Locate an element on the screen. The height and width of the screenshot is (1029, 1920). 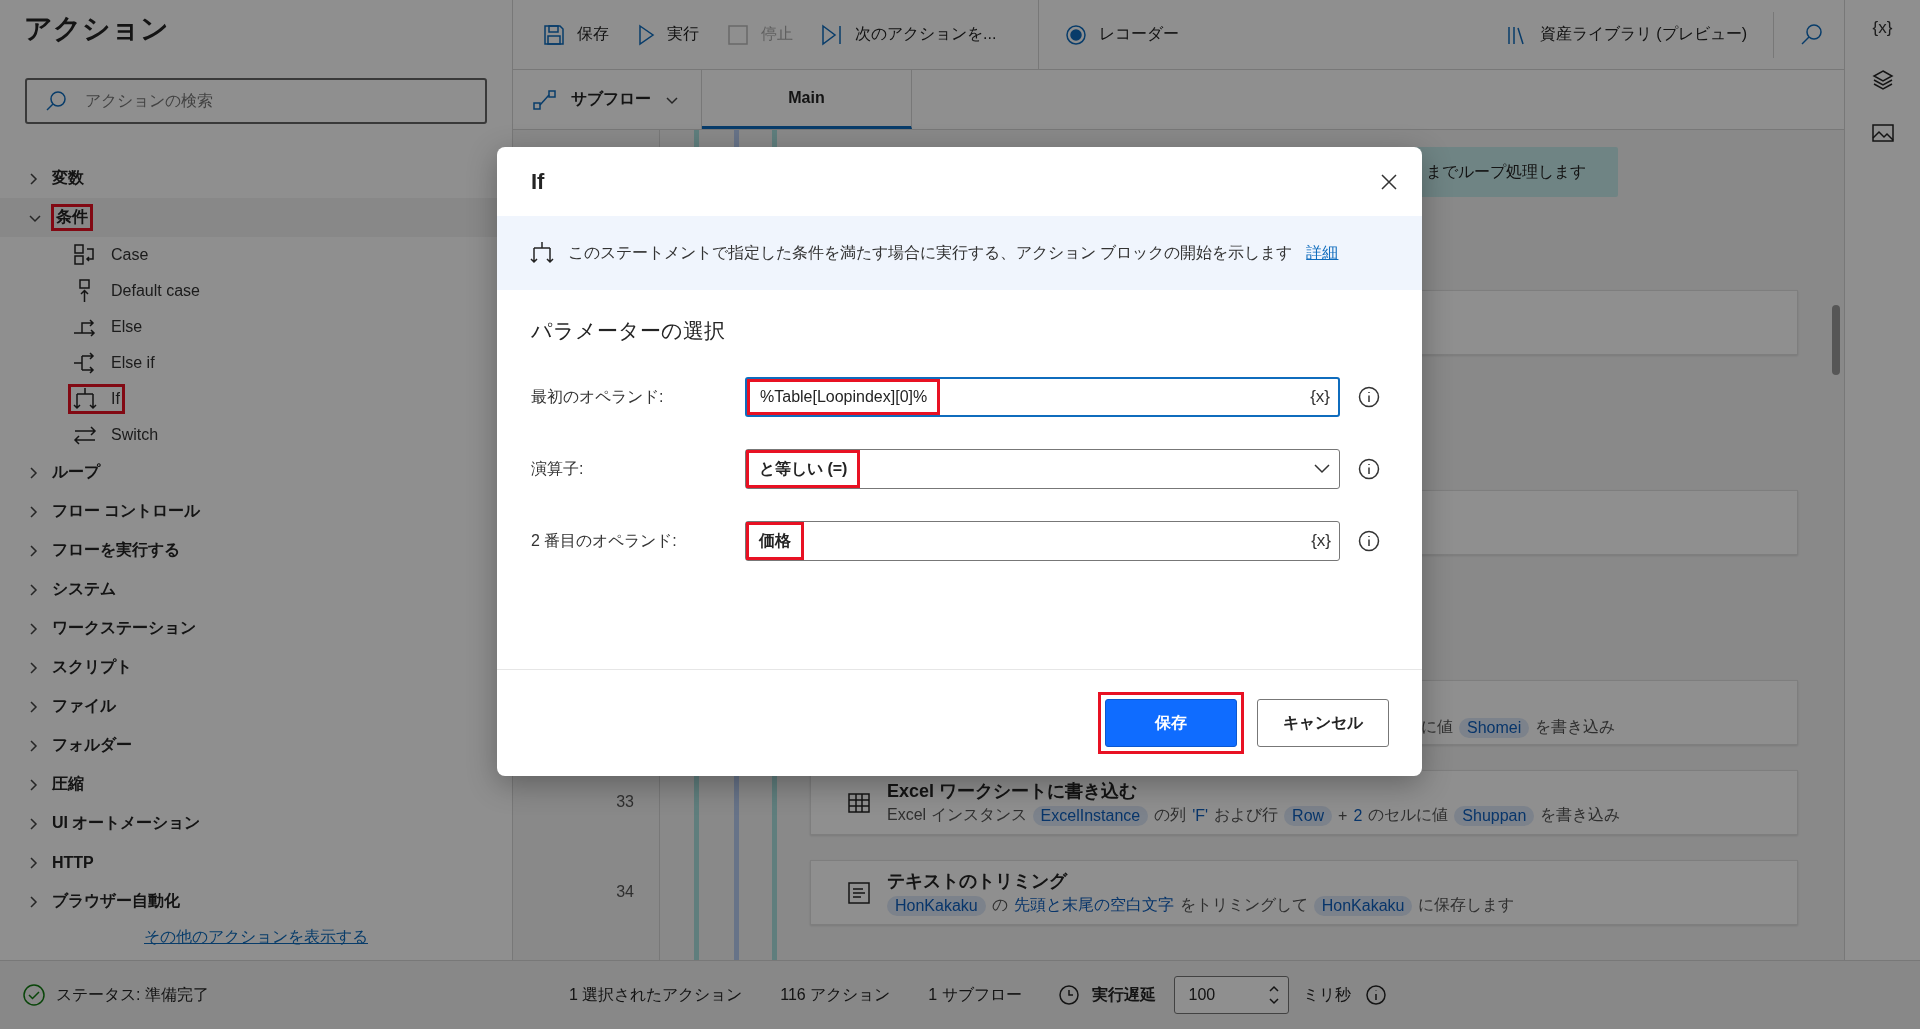
variables-button: {x} is located at coordinates (1882, 28).